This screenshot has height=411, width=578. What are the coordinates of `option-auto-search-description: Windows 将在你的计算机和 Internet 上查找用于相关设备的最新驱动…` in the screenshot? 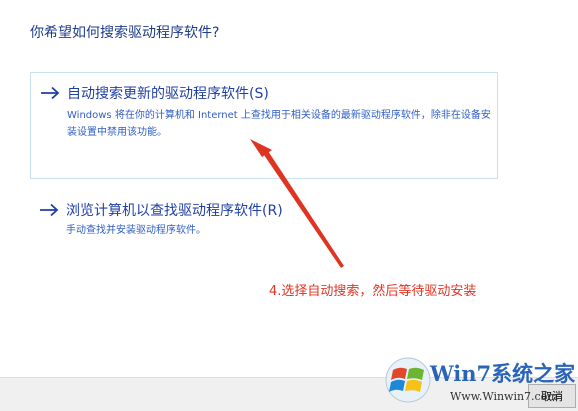 It's located at (279, 124).